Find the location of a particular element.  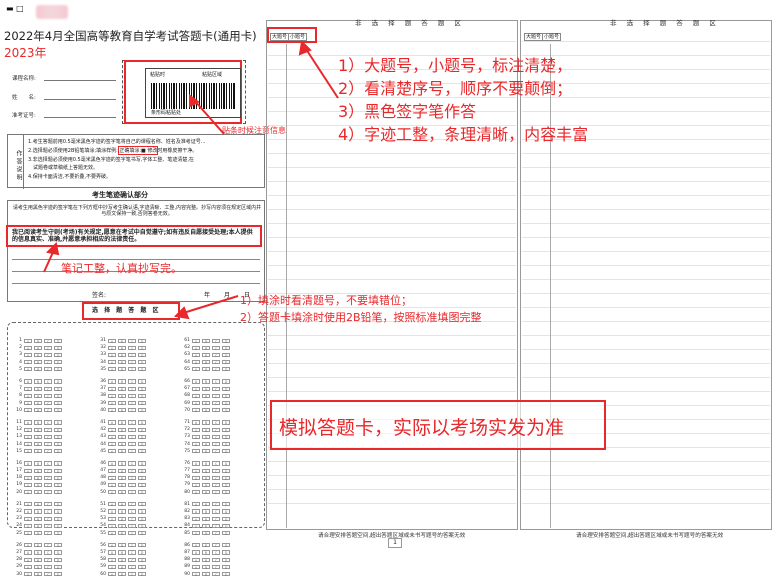

question-number: 90 is located at coordinates (187, 574).